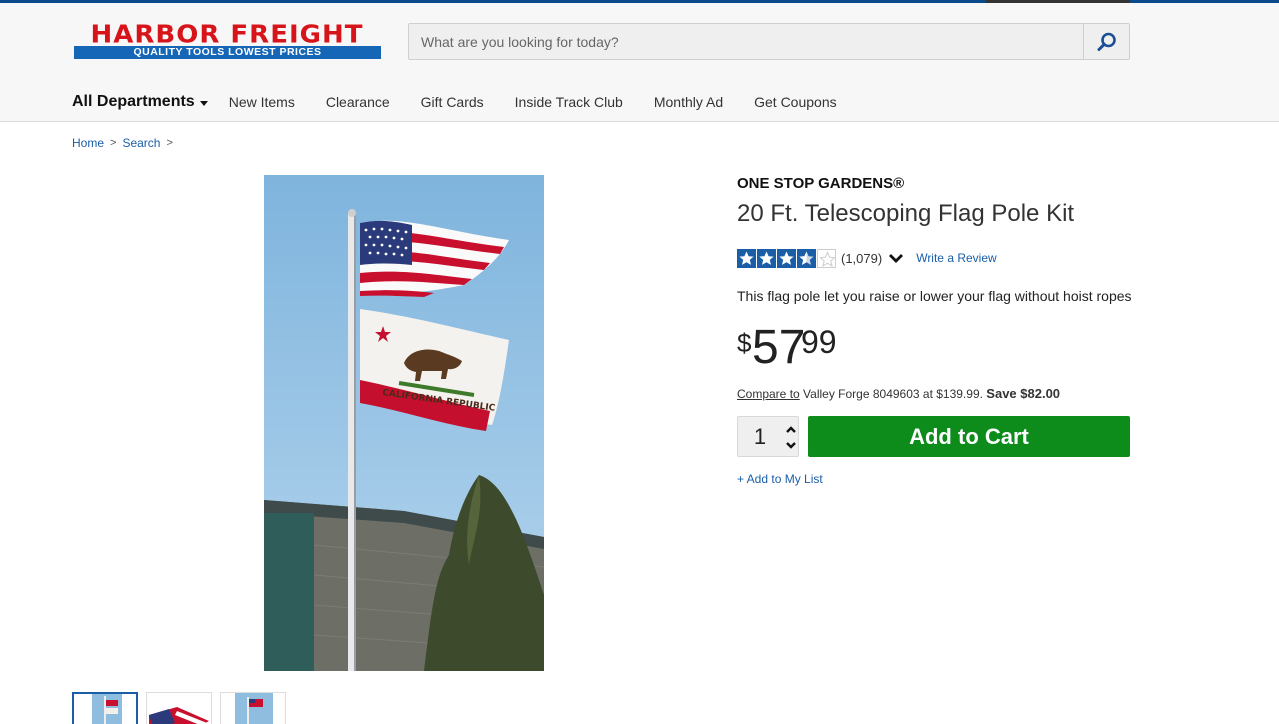  What do you see at coordinates (569, 102) in the screenshot?
I see `nav-inside-track-club: Inside Track Club` at bounding box center [569, 102].